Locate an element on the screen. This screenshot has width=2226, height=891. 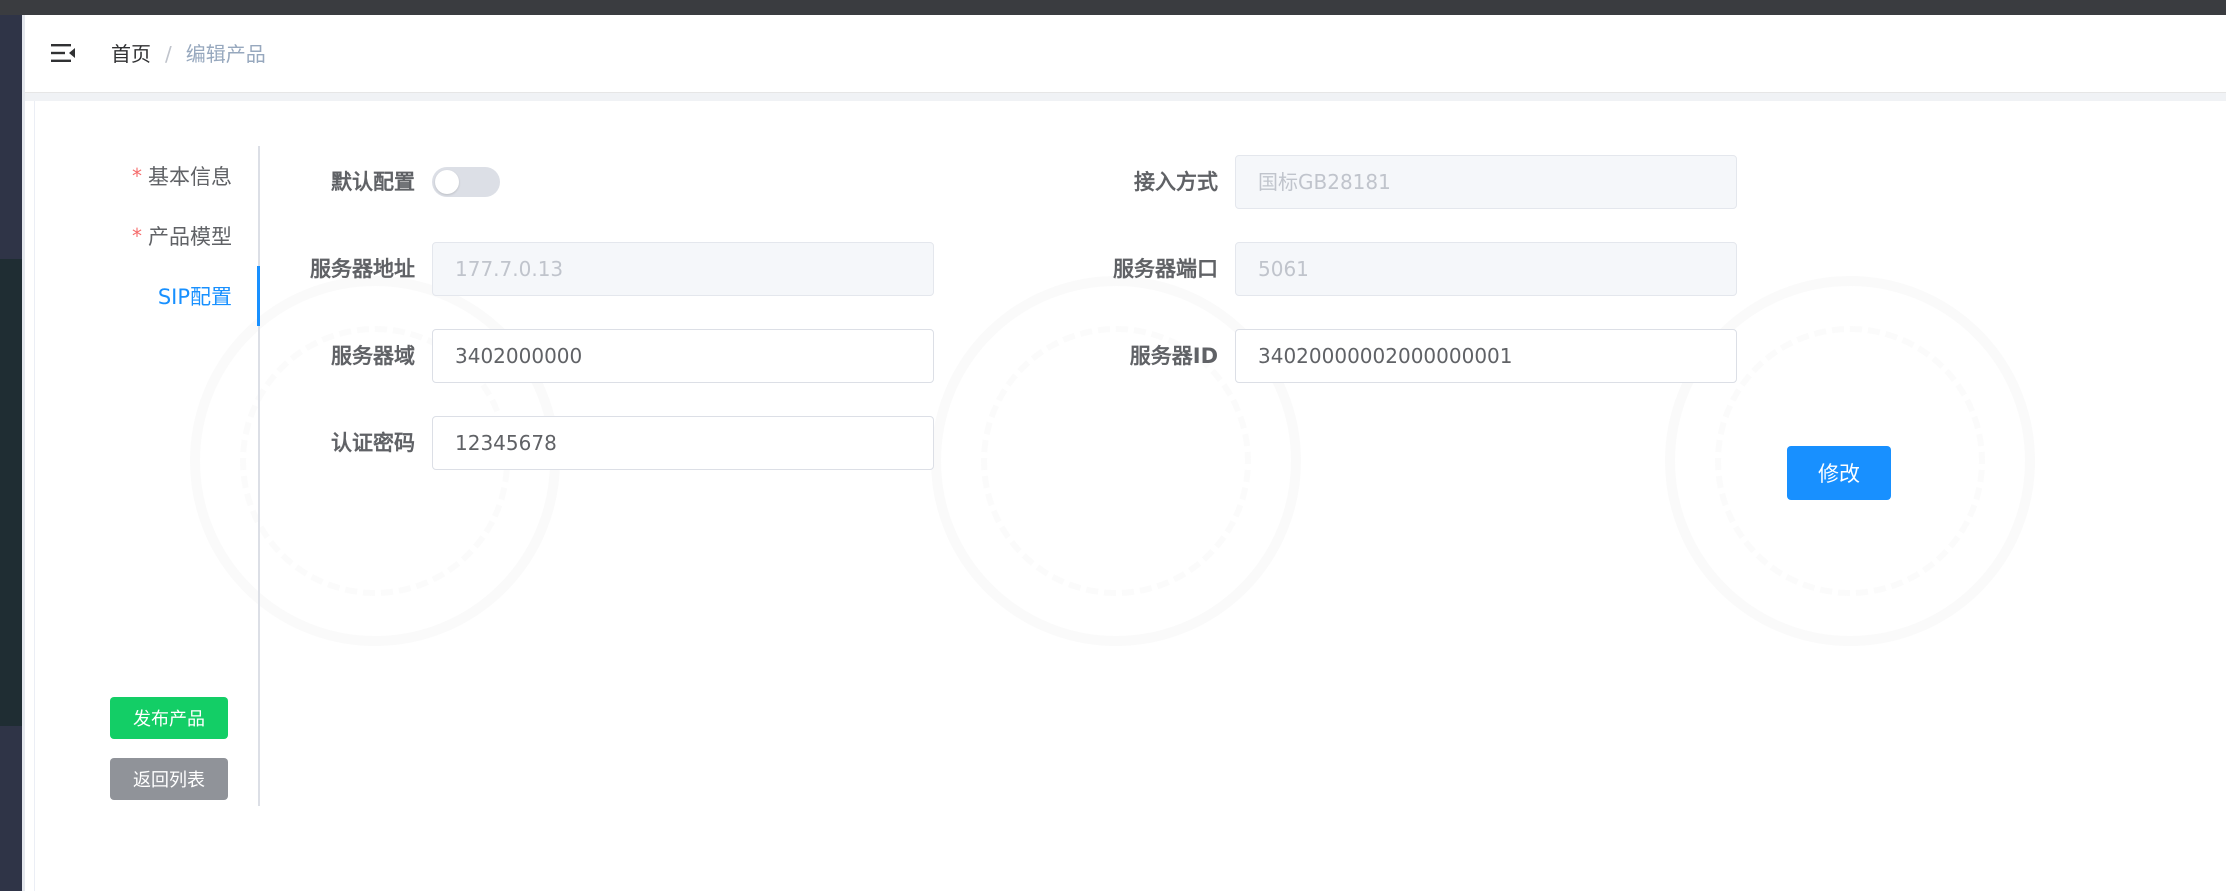
sidebar-collapsed is located at coordinates (12, 453).